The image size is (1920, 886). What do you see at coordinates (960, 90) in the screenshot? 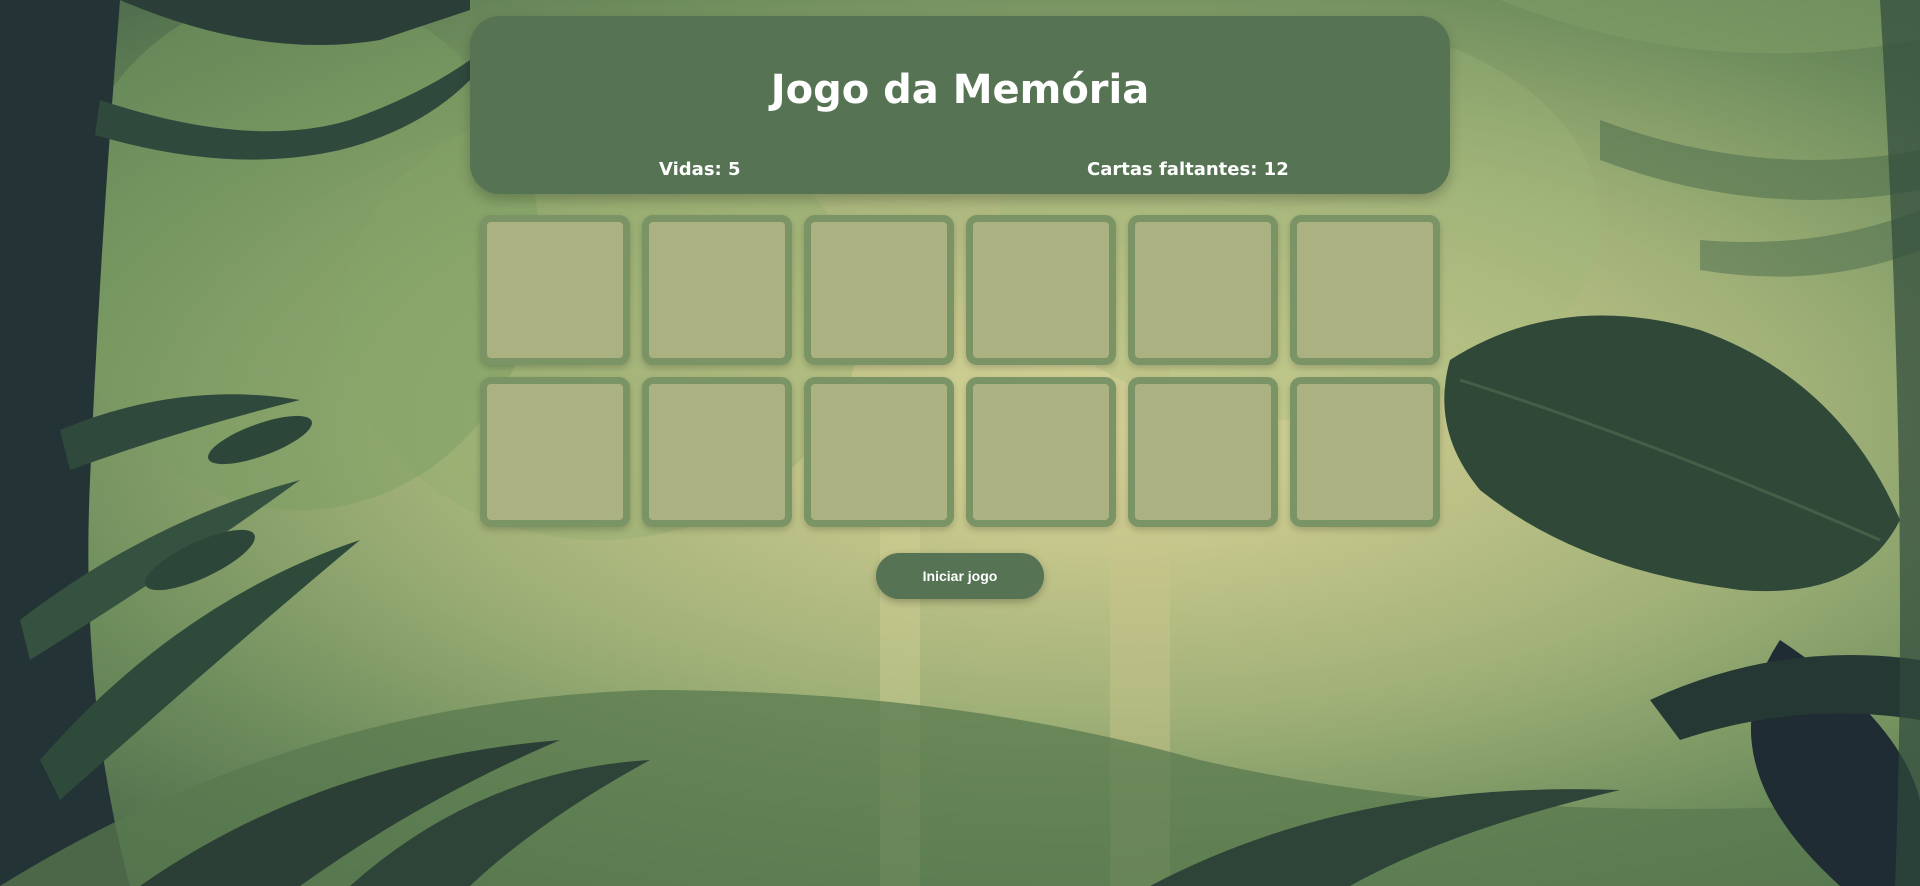
I see `game-title: Jogo da Memória` at bounding box center [960, 90].